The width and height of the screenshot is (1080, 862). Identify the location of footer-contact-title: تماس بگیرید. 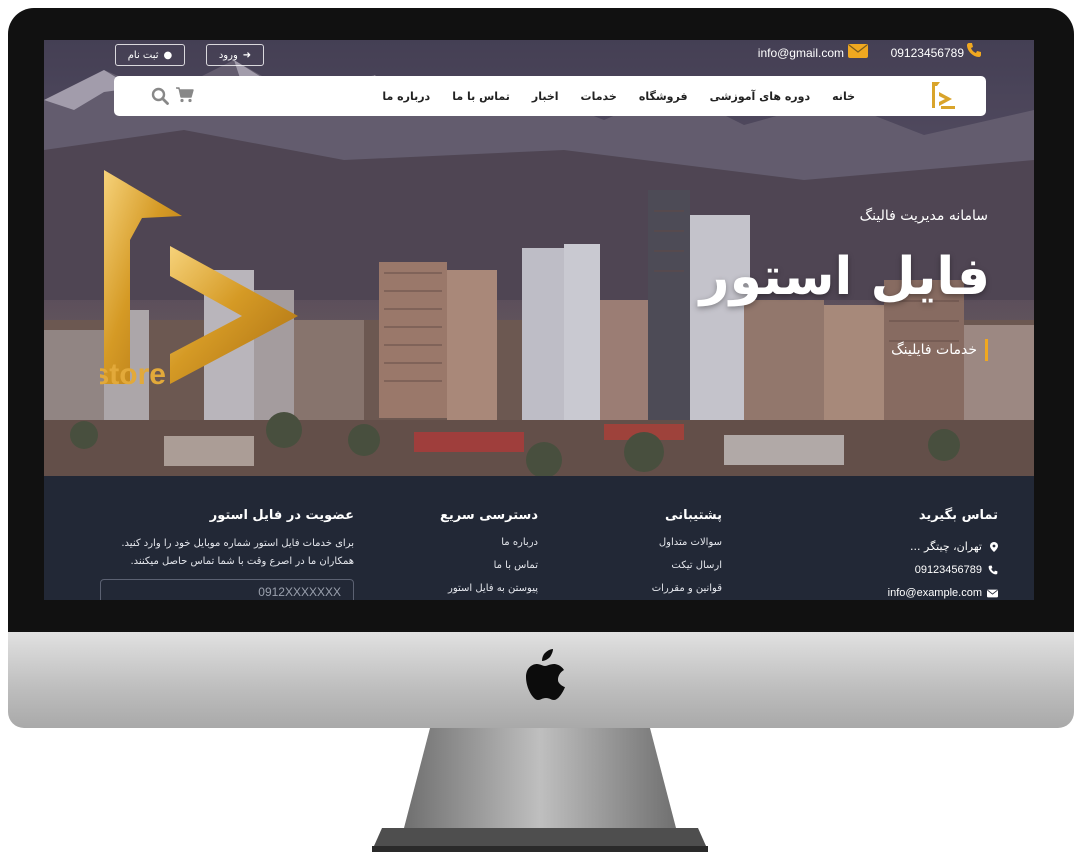
(958, 515).